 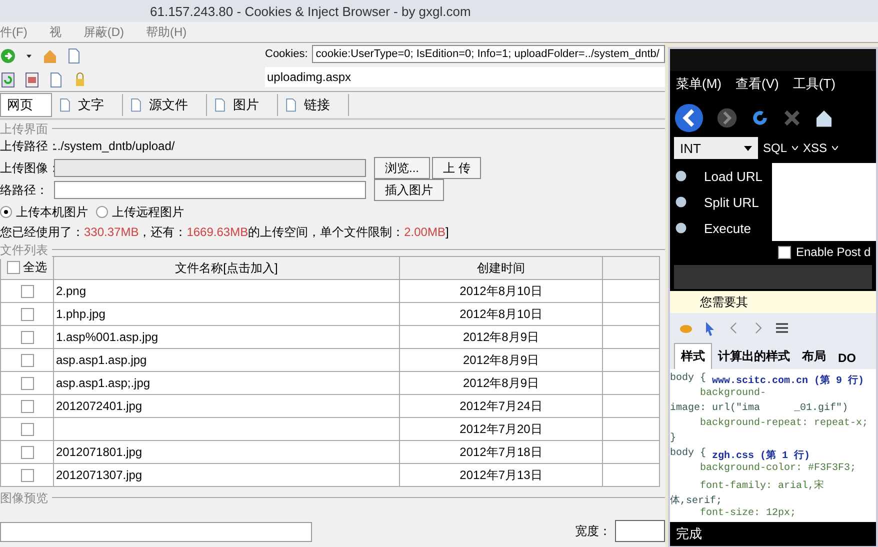 What do you see at coordinates (773, 302) in the screenshot?
I see `notification-text: 您需要其` at bounding box center [773, 302].